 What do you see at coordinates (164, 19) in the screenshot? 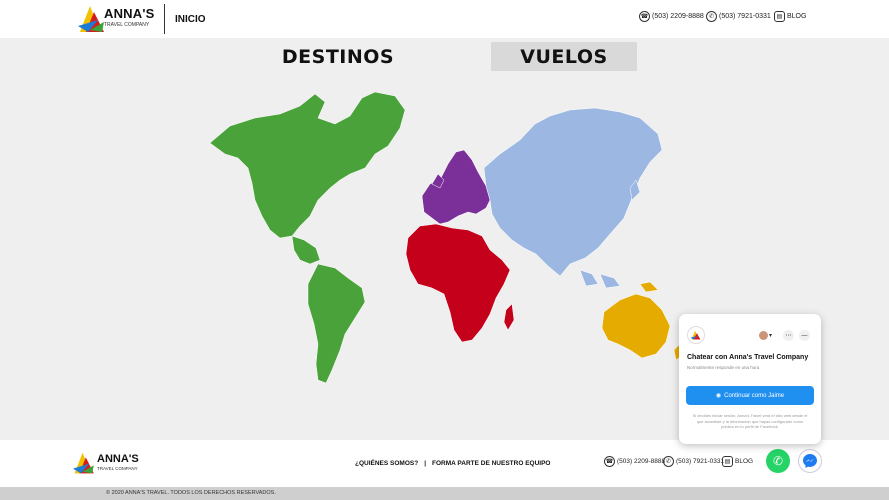
I see `header-divider` at bounding box center [164, 19].